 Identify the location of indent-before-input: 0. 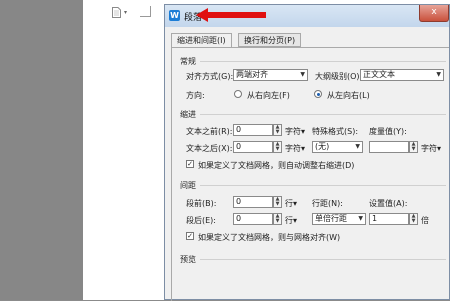
(253, 130).